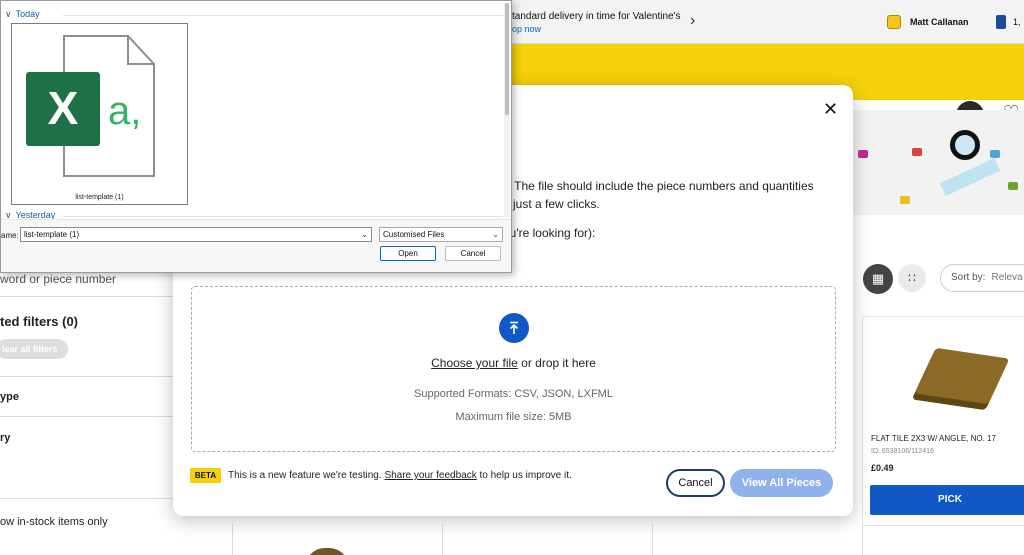  I want to click on sidebar-search-placeholder: word or piece number, so click(58, 279).